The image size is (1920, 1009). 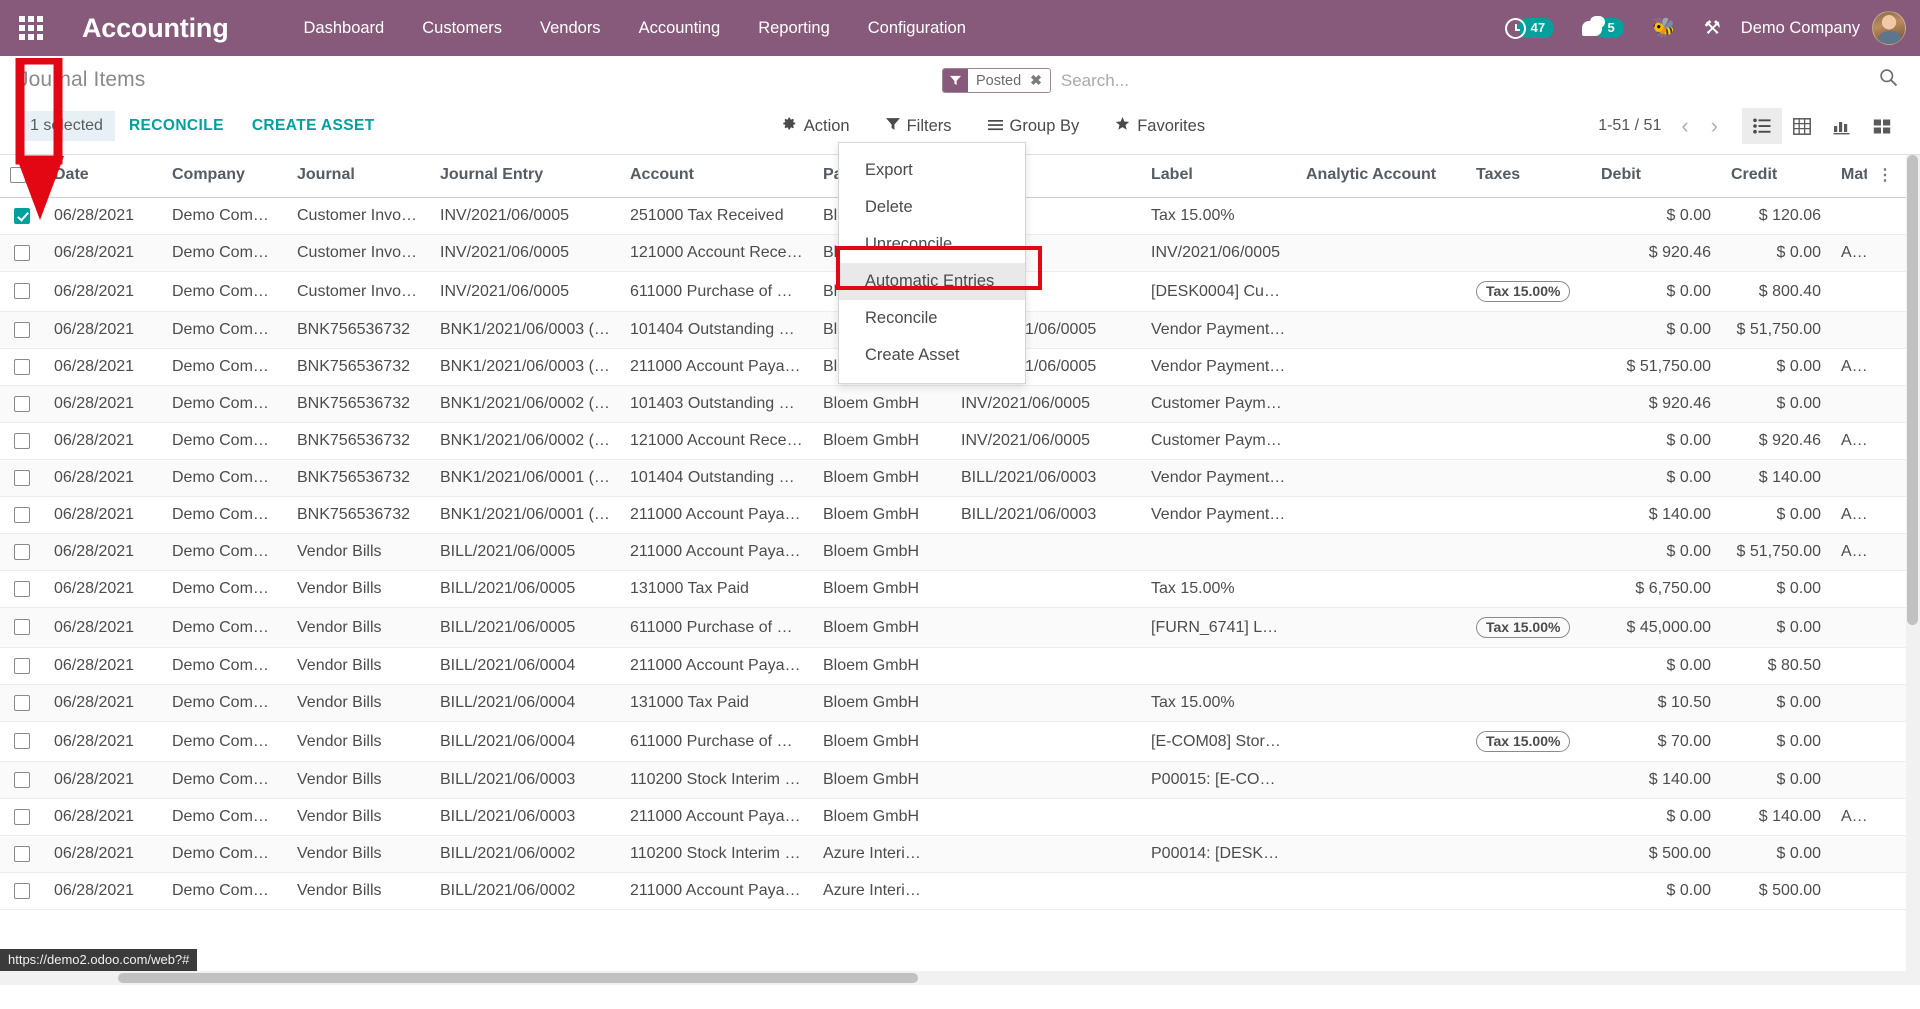 What do you see at coordinates (1664, 28) in the screenshot?
I see `debug-bug-button: 🐝` at bounding box center [1664, 28].